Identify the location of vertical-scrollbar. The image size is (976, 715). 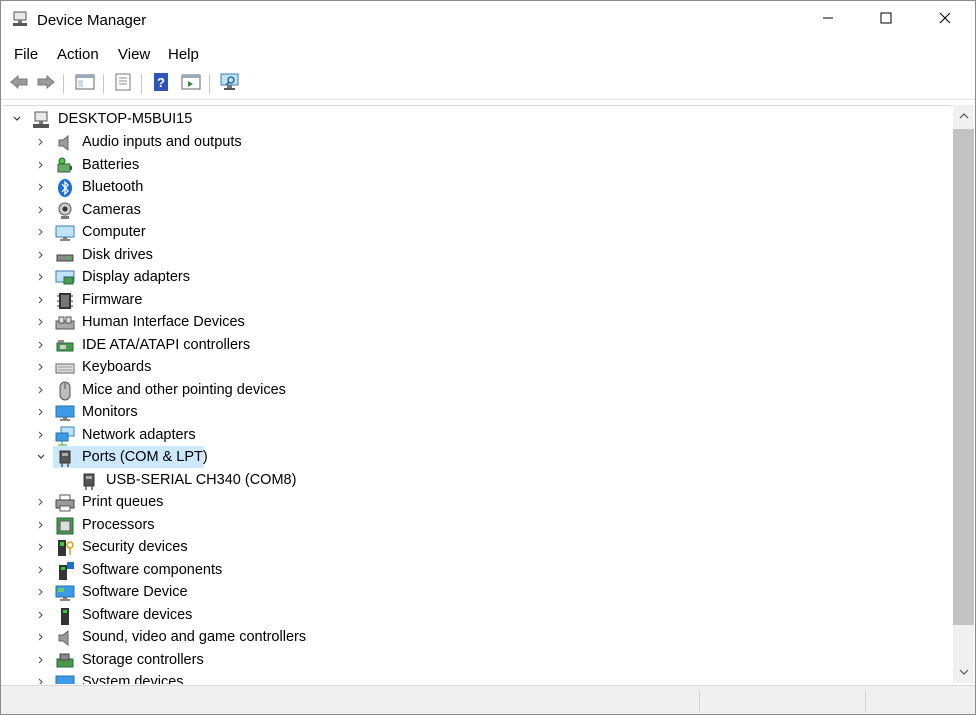
(963, 394).